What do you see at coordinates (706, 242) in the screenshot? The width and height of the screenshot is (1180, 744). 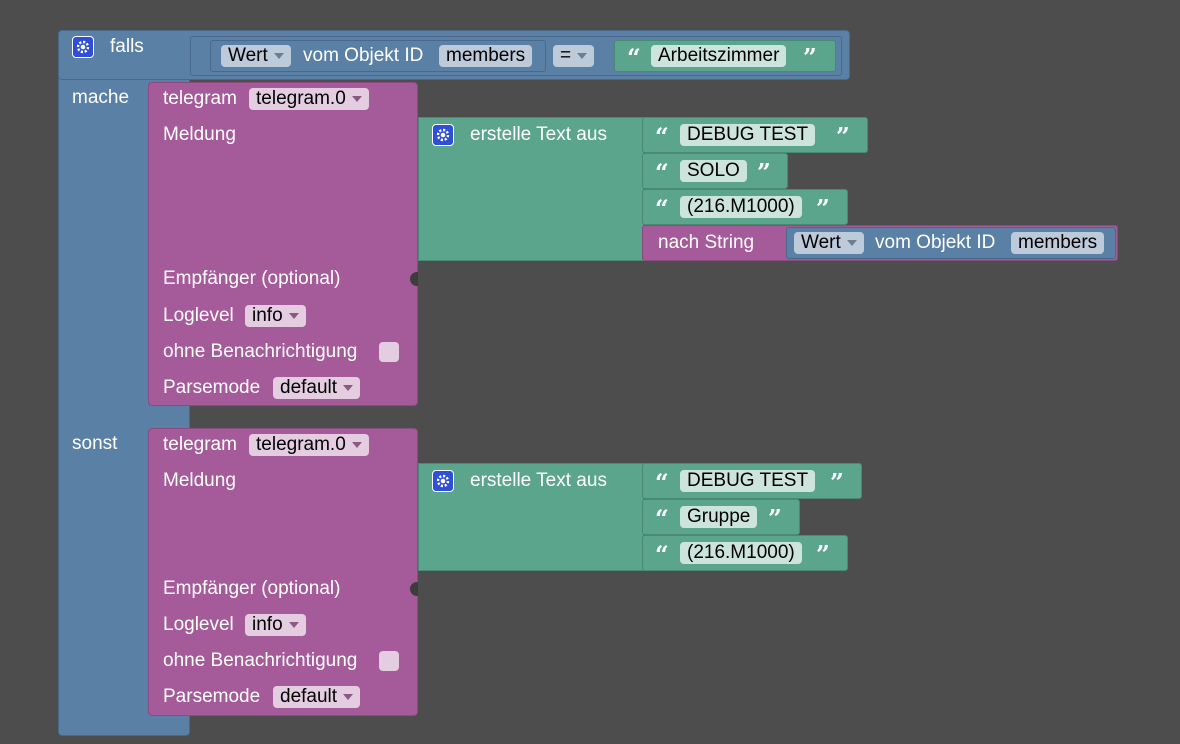 I see `to-string-label: nach String` at bounding box center [706, 242].